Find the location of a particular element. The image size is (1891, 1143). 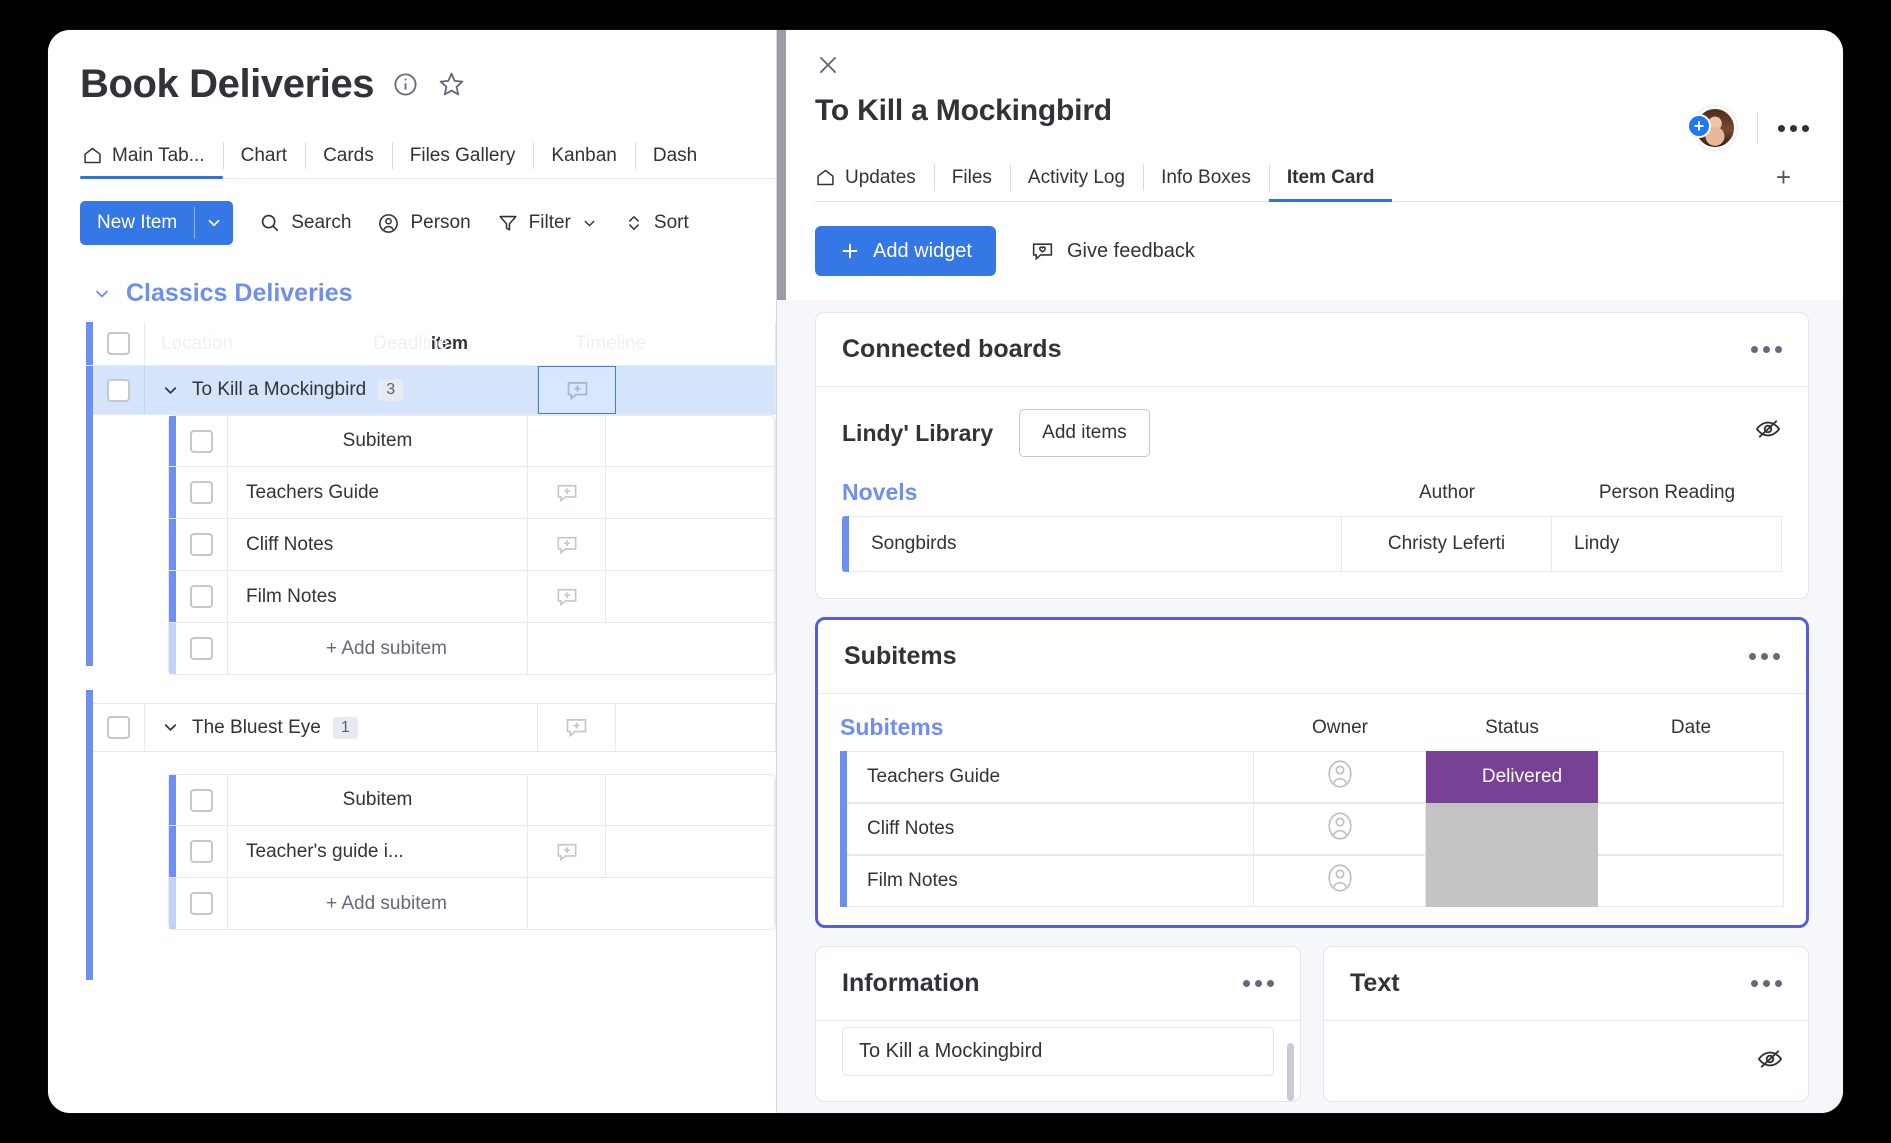

widget-title: Connected boards is located at coordinates (952, 349).